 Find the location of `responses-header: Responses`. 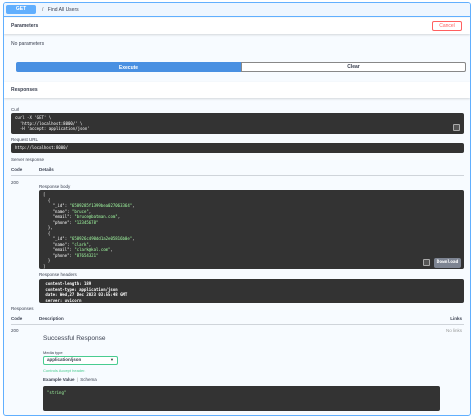

responses-header: Responses is located at coordinates (237, 90).